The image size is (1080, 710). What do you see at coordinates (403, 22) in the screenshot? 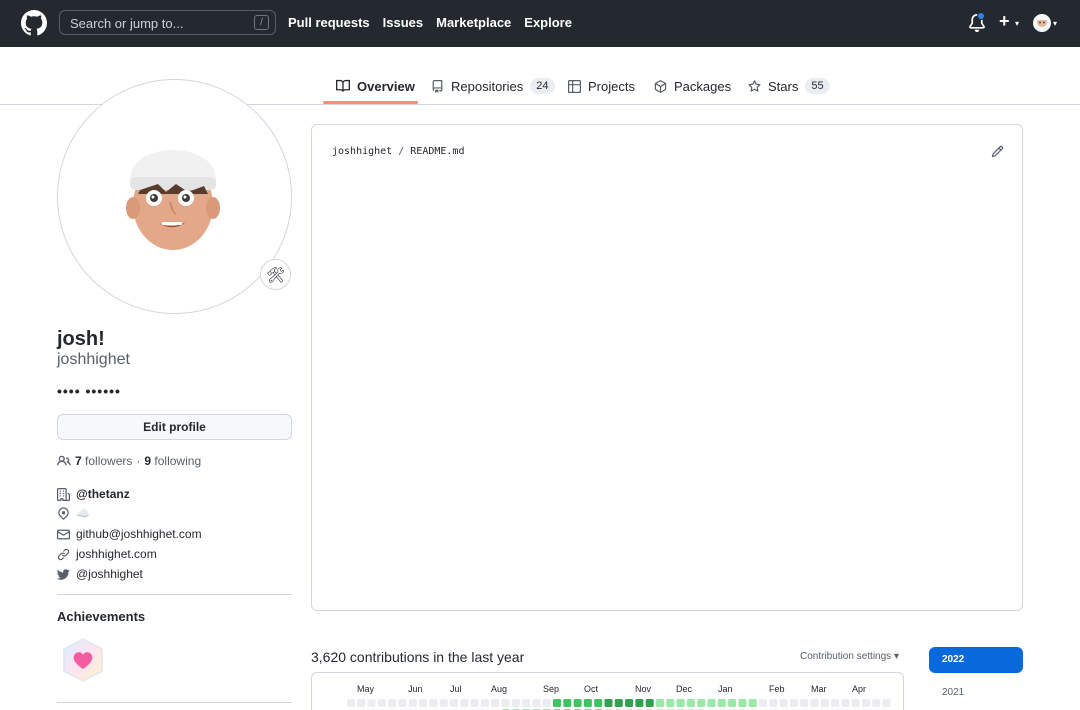
I see `nav-issues: Issues` at bounding box center [403, 22].